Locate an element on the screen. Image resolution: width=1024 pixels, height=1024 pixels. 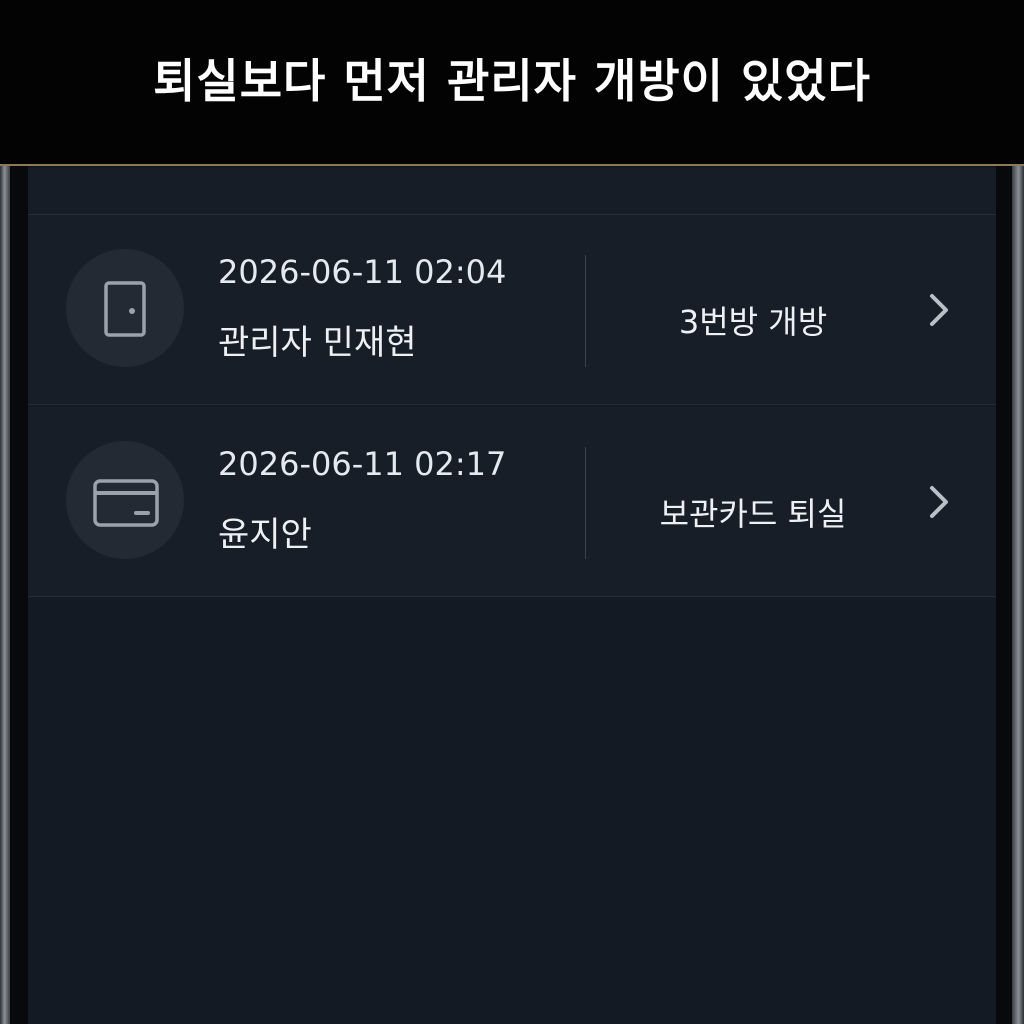
phone-bezel-right-inner is located at coordinates (1004, 595).